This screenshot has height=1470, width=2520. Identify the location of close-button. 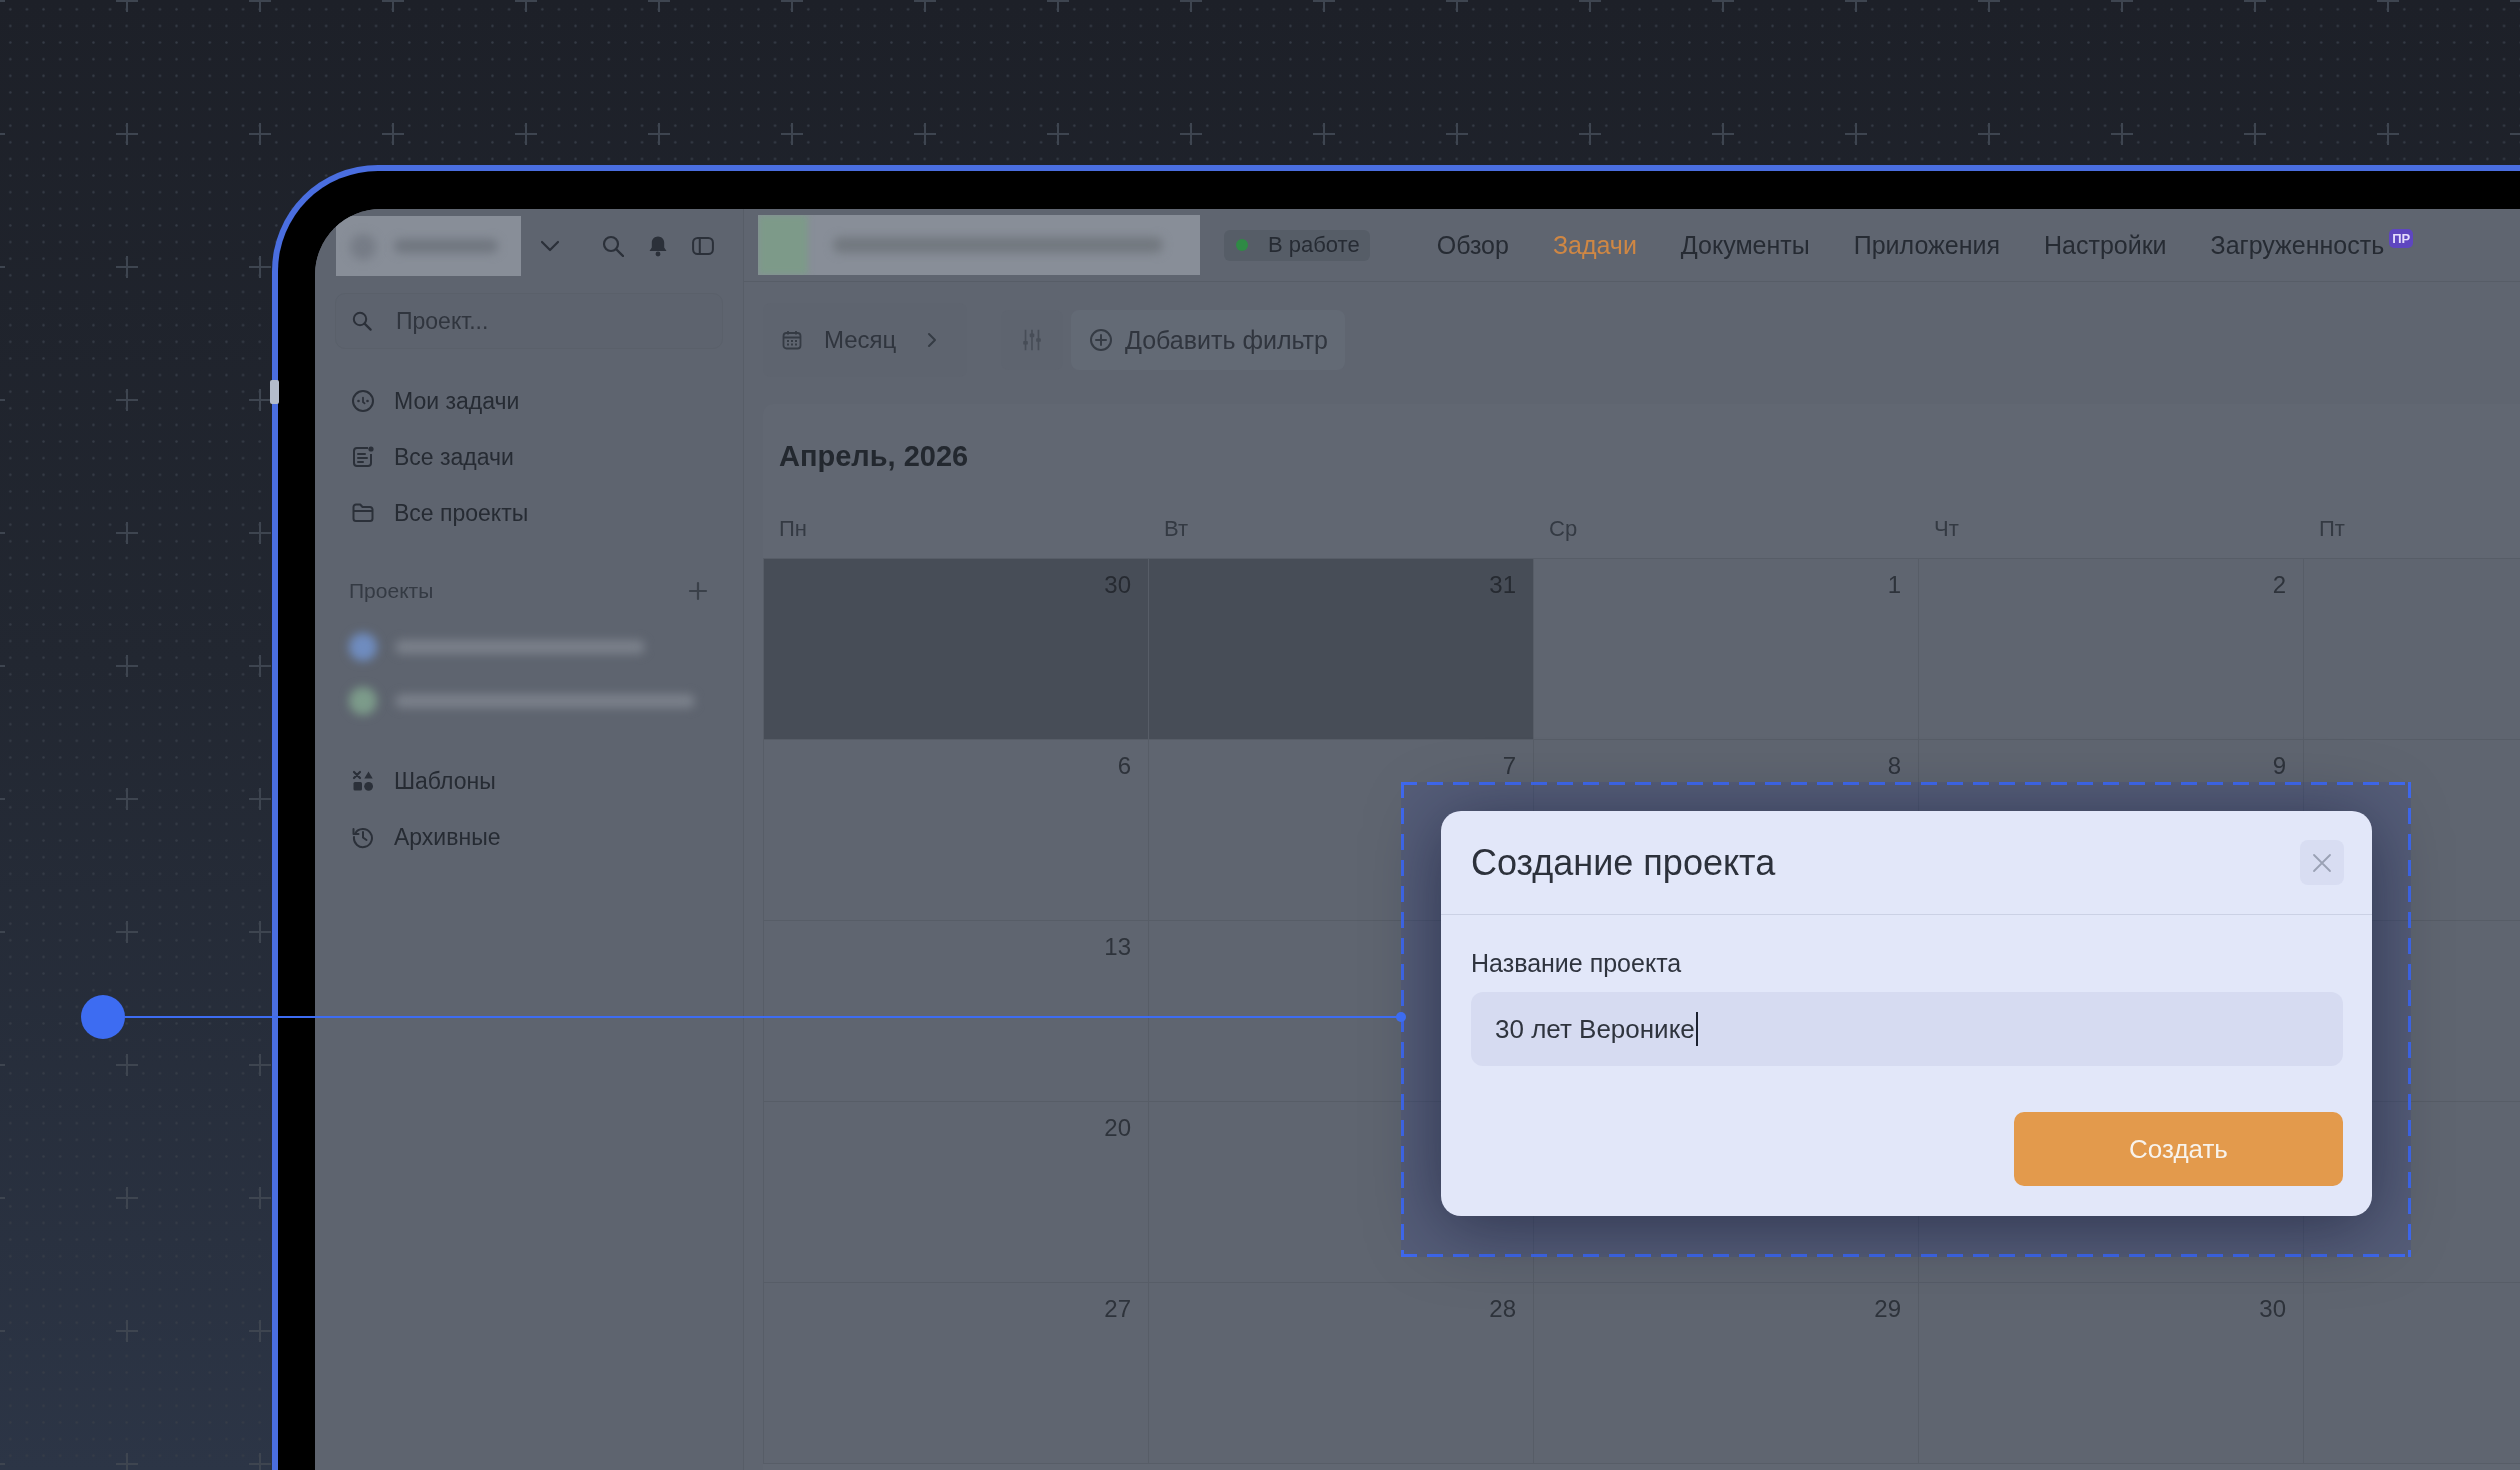
(2322, 862).